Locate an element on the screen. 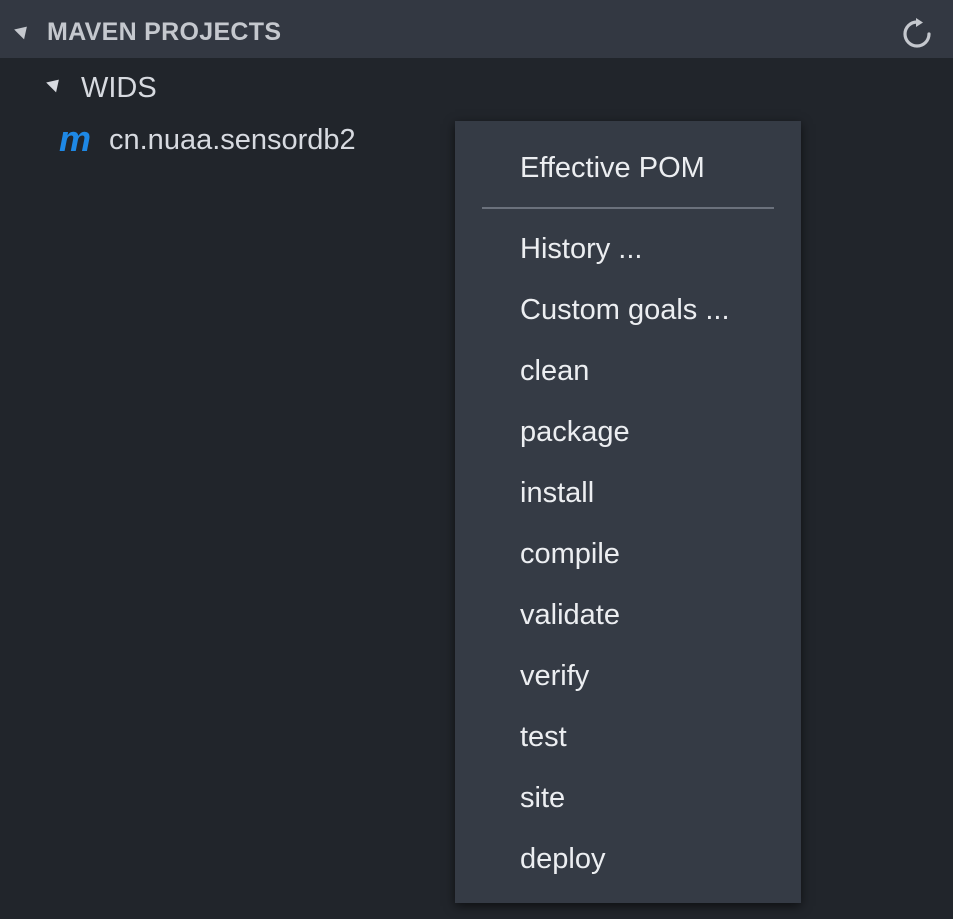 The image size is (953, 919). collapse-chevron-icon is located at coordinates (23, 30).